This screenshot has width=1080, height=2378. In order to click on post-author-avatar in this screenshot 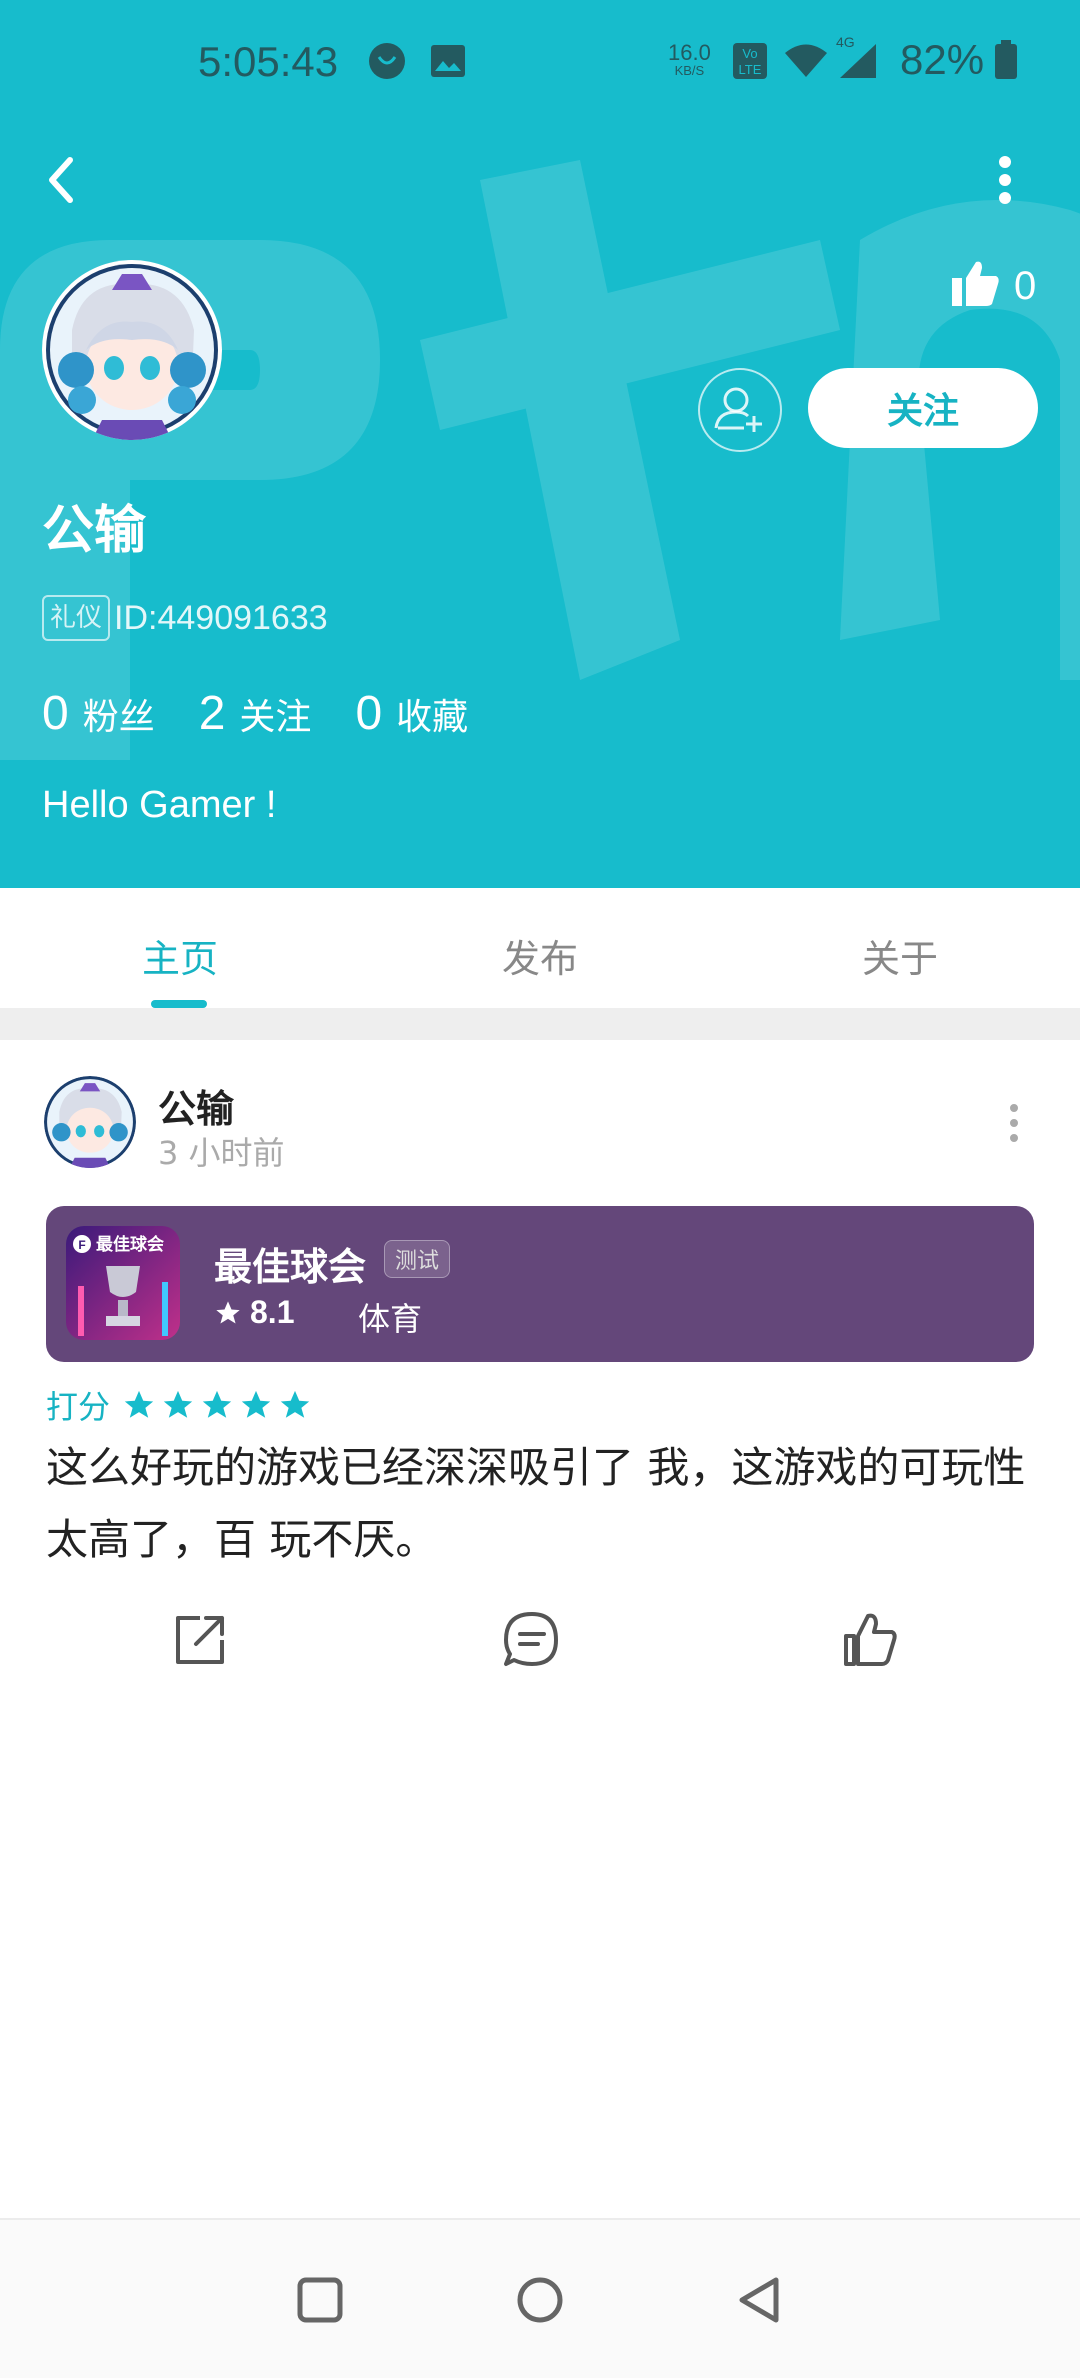, I will do `click(90, 1122)`.